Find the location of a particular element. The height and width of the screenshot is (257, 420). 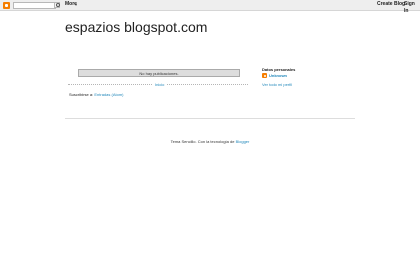

blogger-link: Blogger is located at coordinates (243, 141).